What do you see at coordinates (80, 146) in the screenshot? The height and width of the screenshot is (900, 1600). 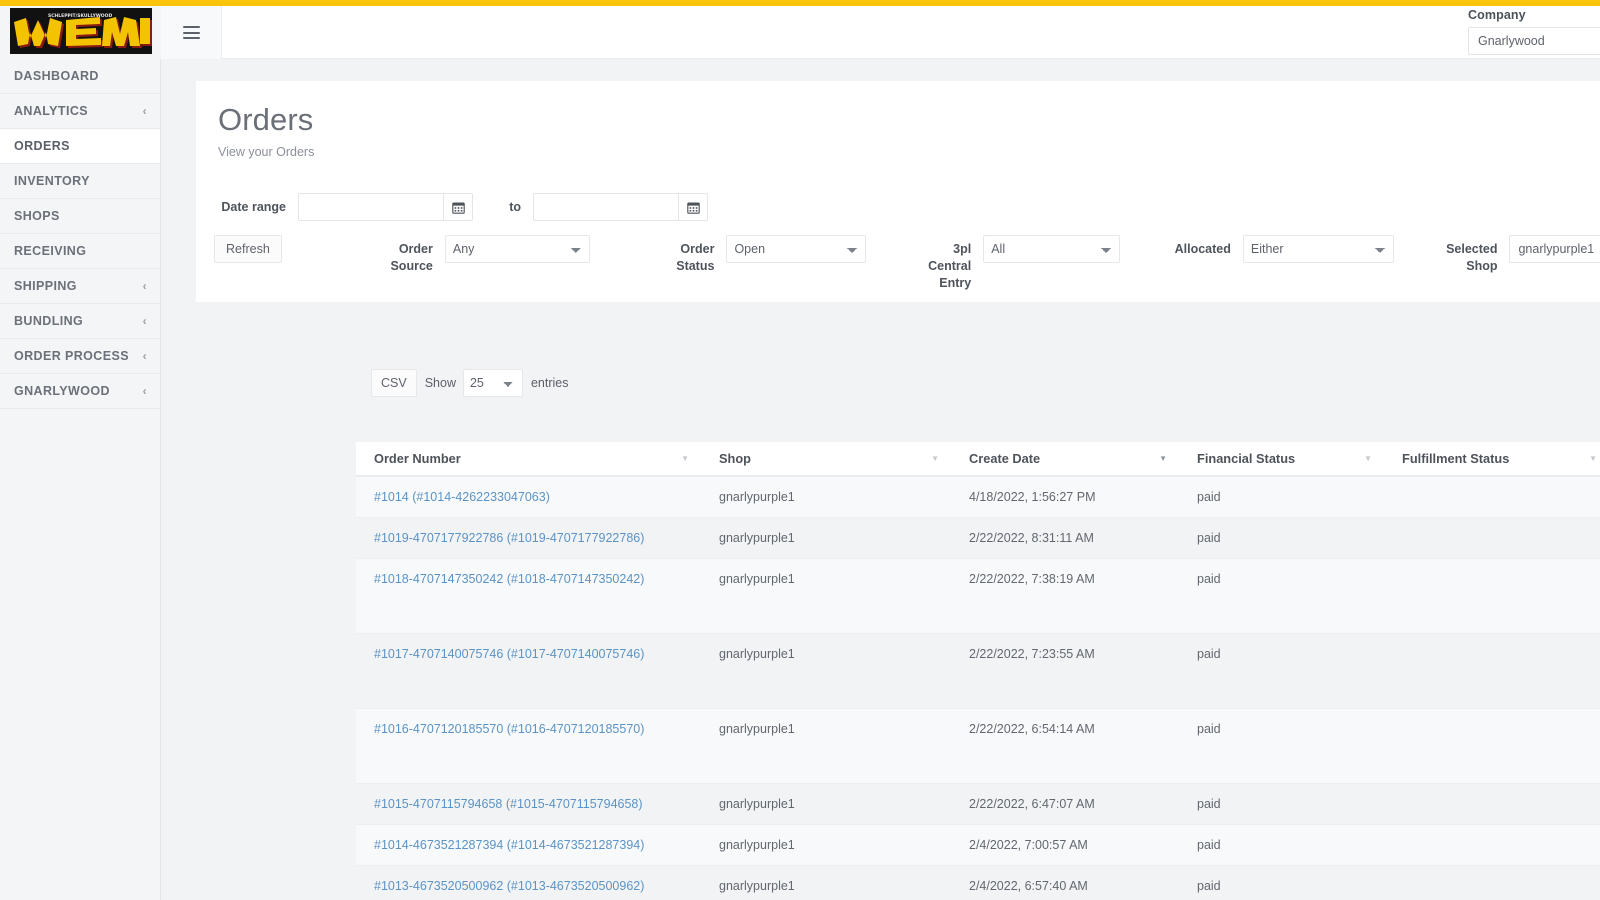 I see `sidebar-item-orders: ORDERS` at bounding box center [80, 146].